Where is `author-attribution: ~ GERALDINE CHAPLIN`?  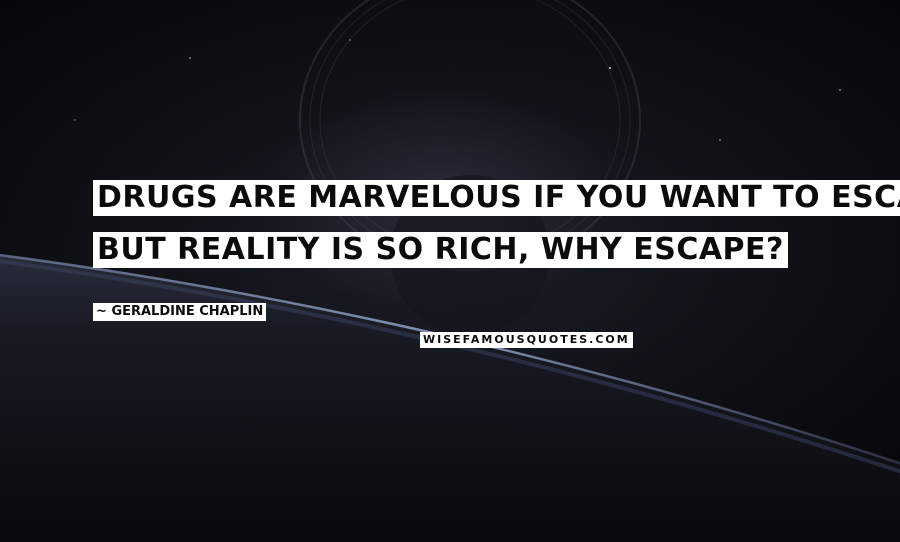 author-attribution: ~ GERALDINE CHAPLIN is located at coordinates (180, 312).